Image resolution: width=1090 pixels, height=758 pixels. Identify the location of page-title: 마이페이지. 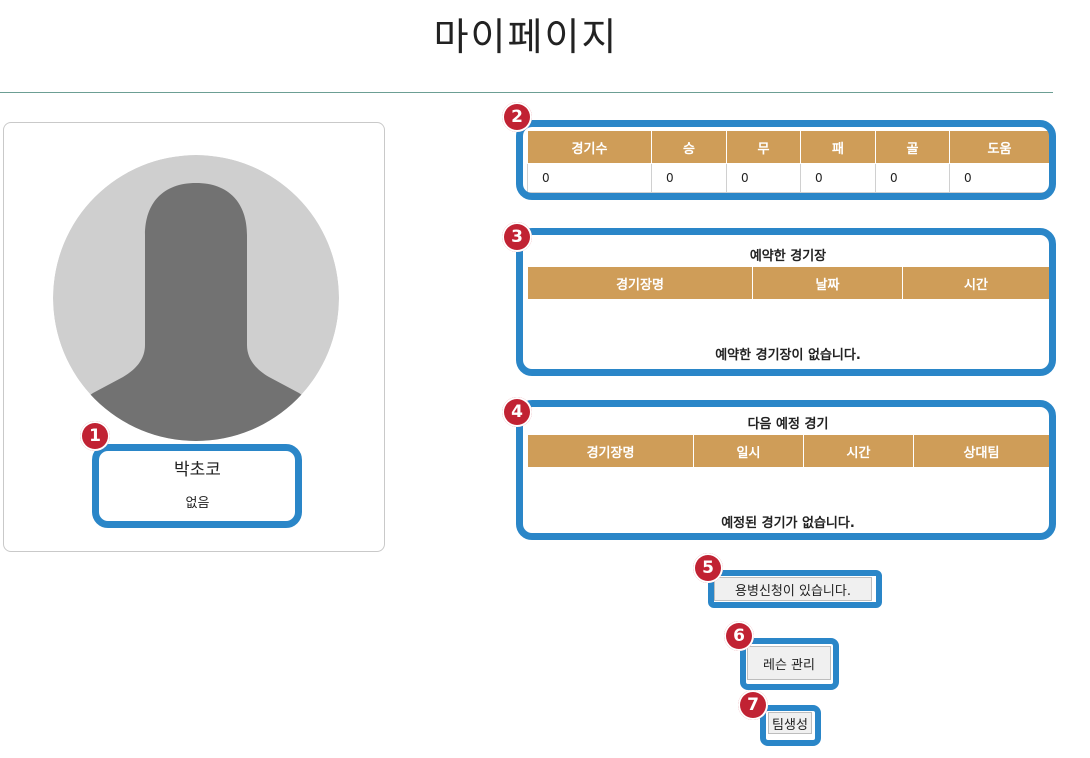
(526, 37).